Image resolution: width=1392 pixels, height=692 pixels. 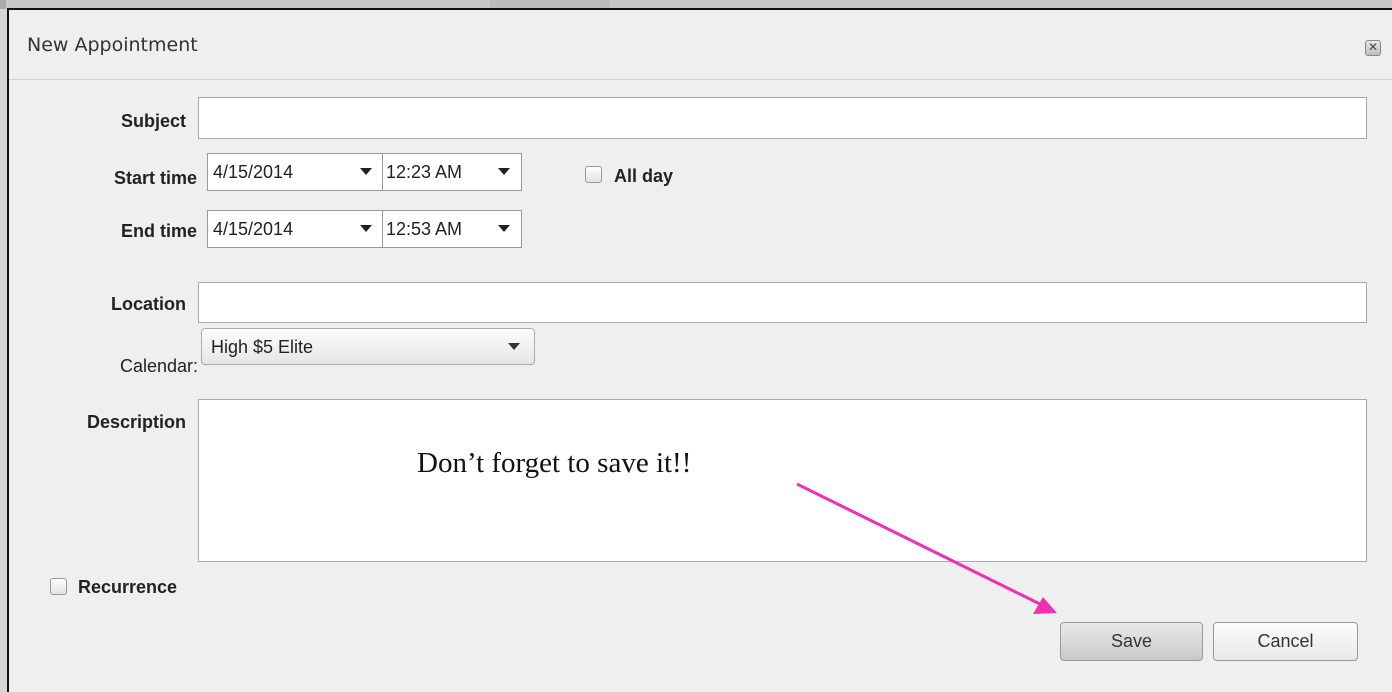 I want to click on save-button: Save, so click(x=1131, y=641).